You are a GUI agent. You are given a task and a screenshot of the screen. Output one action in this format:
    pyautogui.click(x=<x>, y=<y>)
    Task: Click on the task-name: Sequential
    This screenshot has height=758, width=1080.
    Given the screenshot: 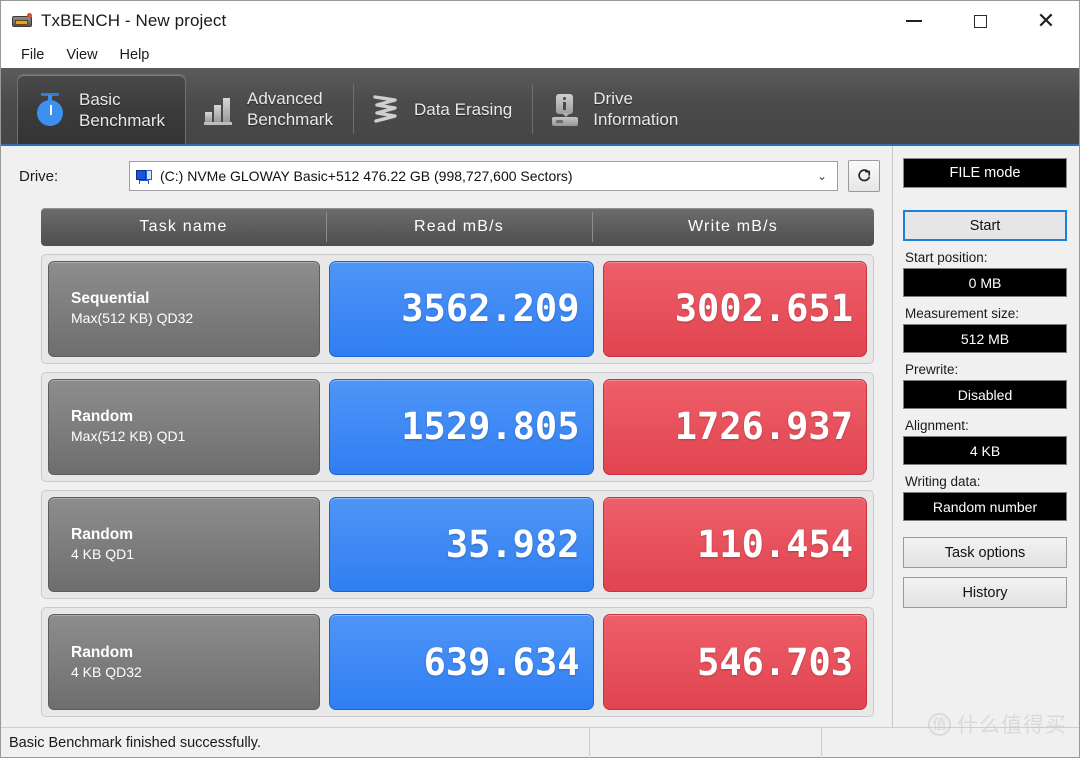 What is the action you would take?
    pyautogui.click(x=110, y=299)
    